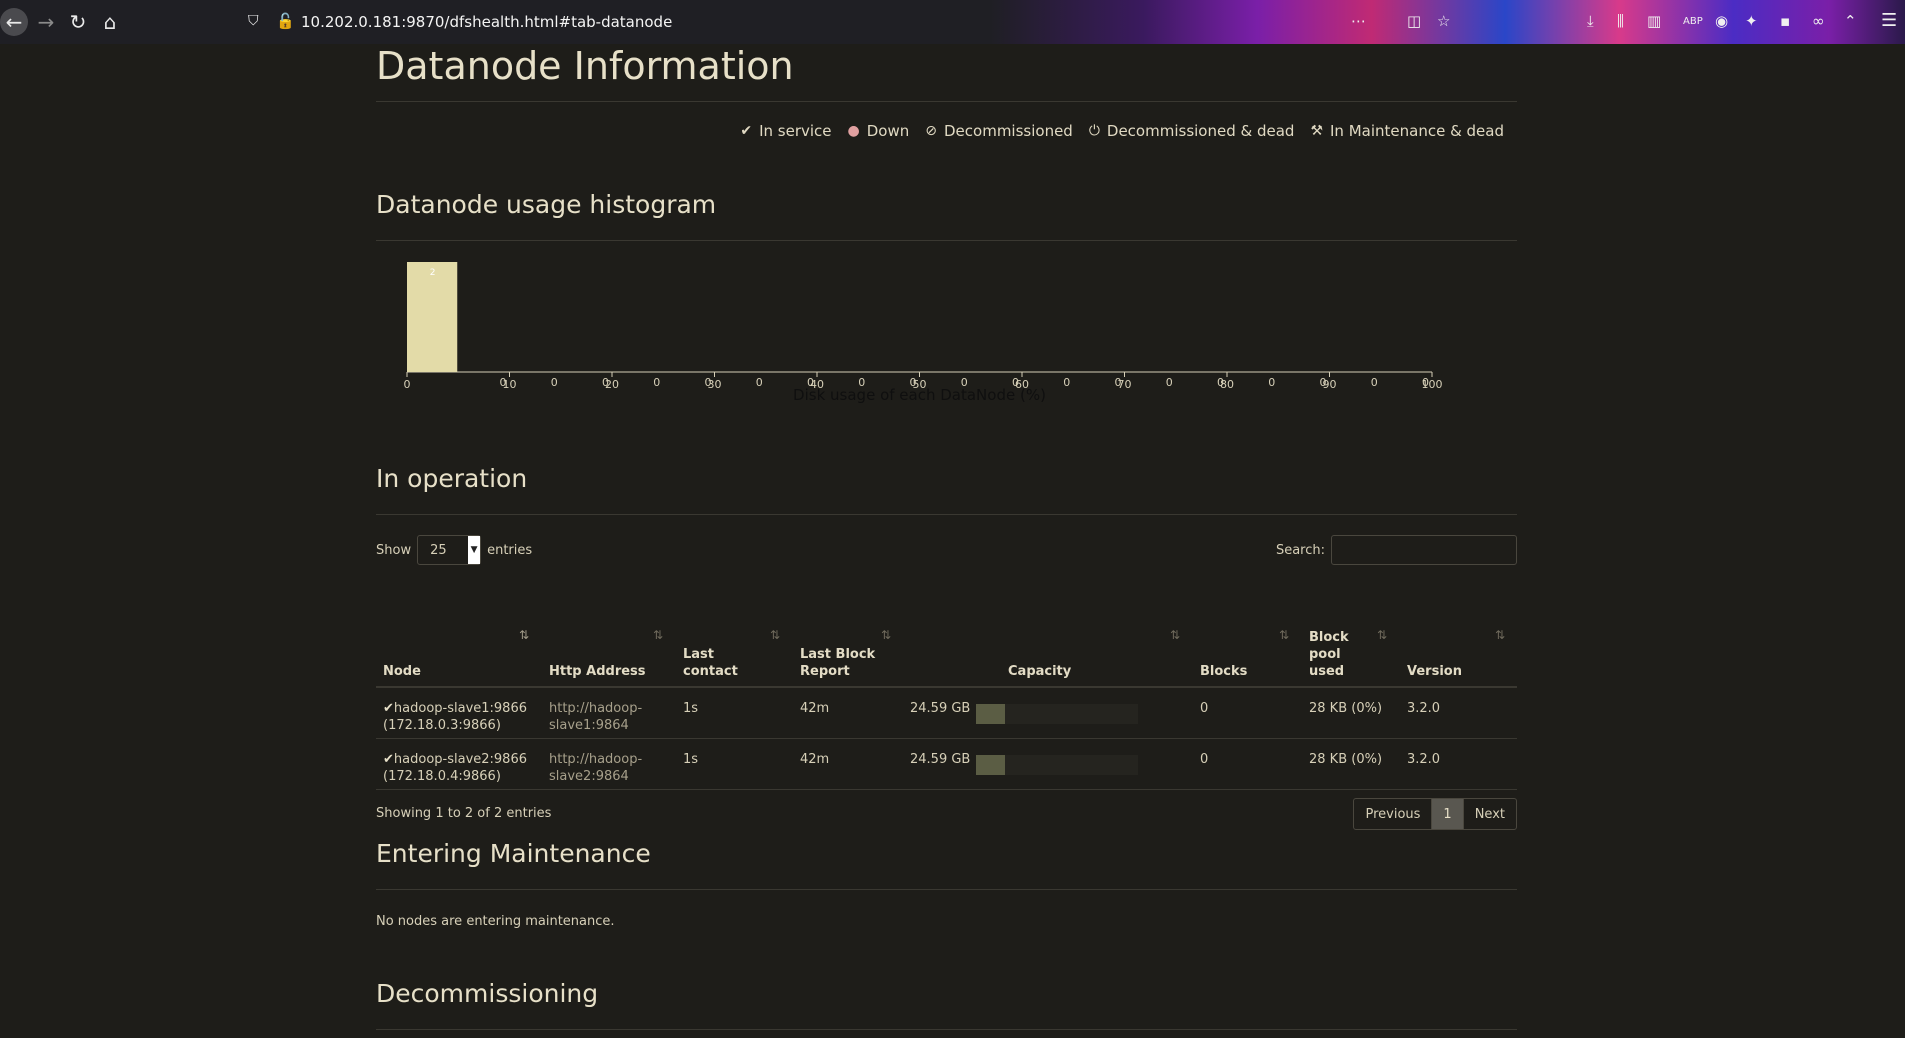  What do you see at coordinates (715, 384) in the screenshot?
I see `x-tick-label: 30` at bounding box center [715, 384].